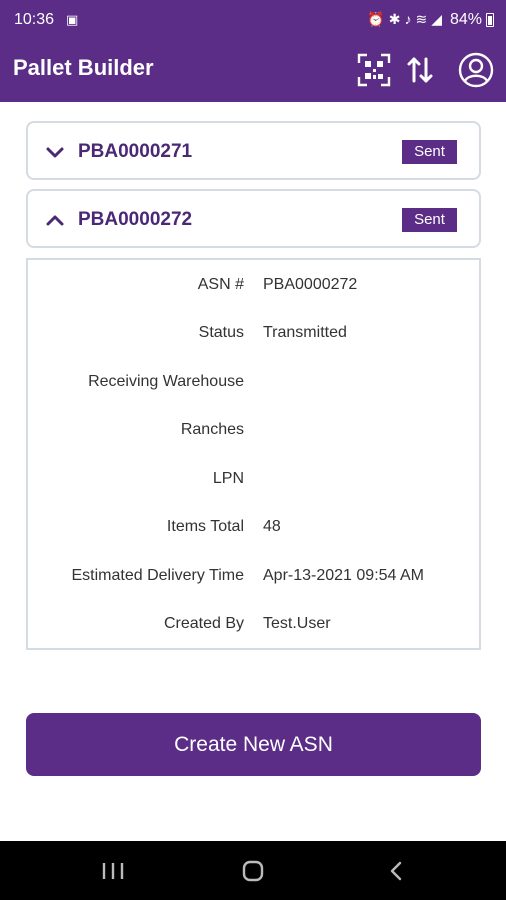 The width and height of the screenshot is (506, 900). What do you see at coordinates (166, 381) in the screenshot?
I see `detail-label: Receiving Warehouse` at bounding box center [166, 381].